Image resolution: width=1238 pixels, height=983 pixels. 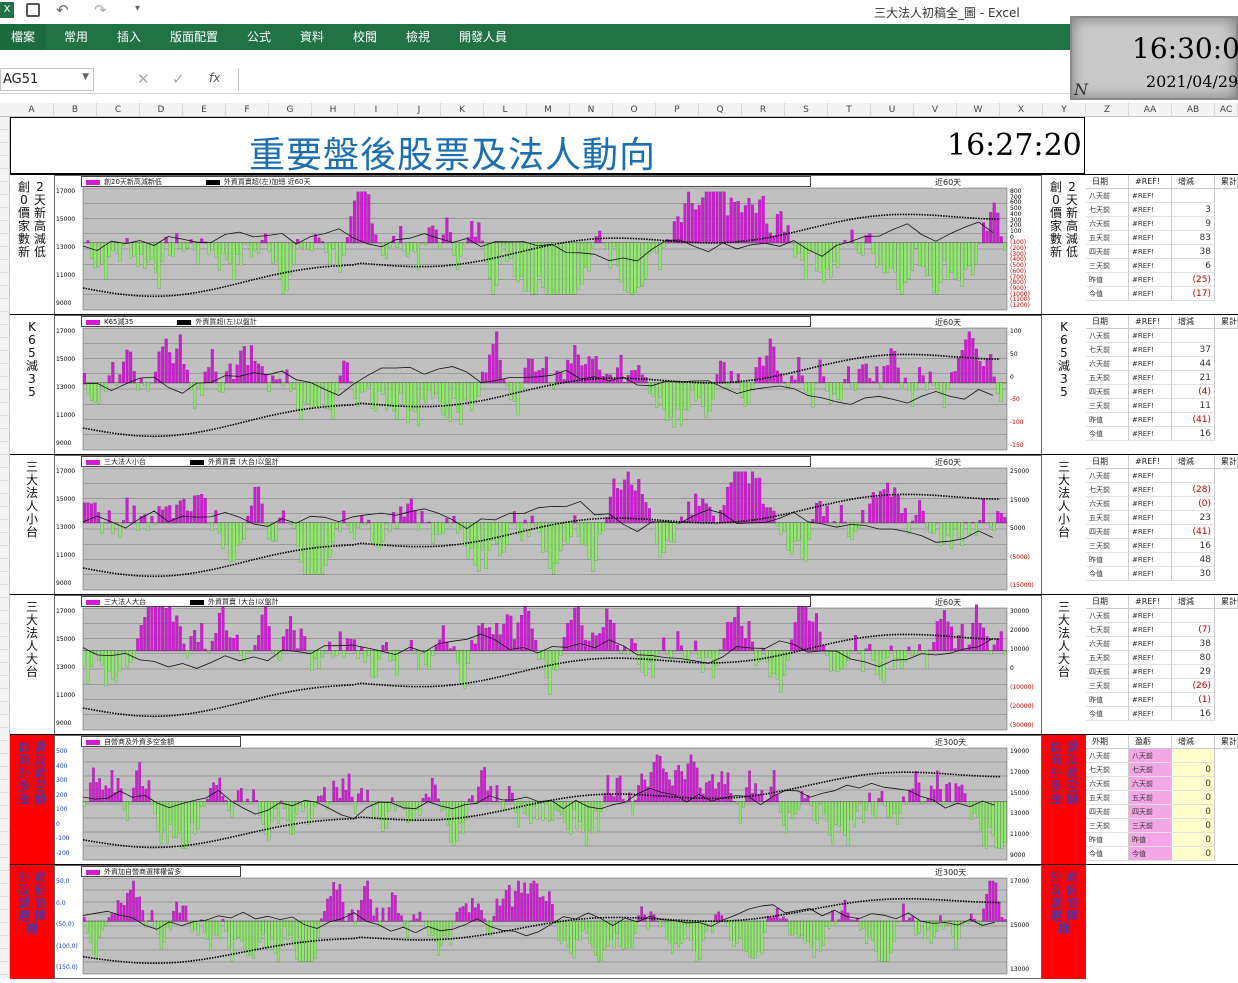 What do you see at coordinates (763, 110) in the screenshot?
I see `column-header: R` at bounding box center [763, 110].